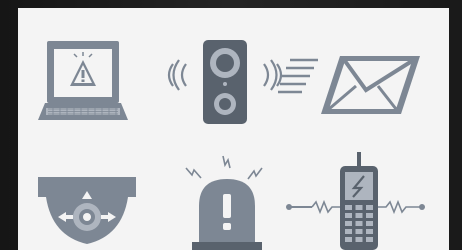  I want to click on dome-camera-icon, so click(87, 210).